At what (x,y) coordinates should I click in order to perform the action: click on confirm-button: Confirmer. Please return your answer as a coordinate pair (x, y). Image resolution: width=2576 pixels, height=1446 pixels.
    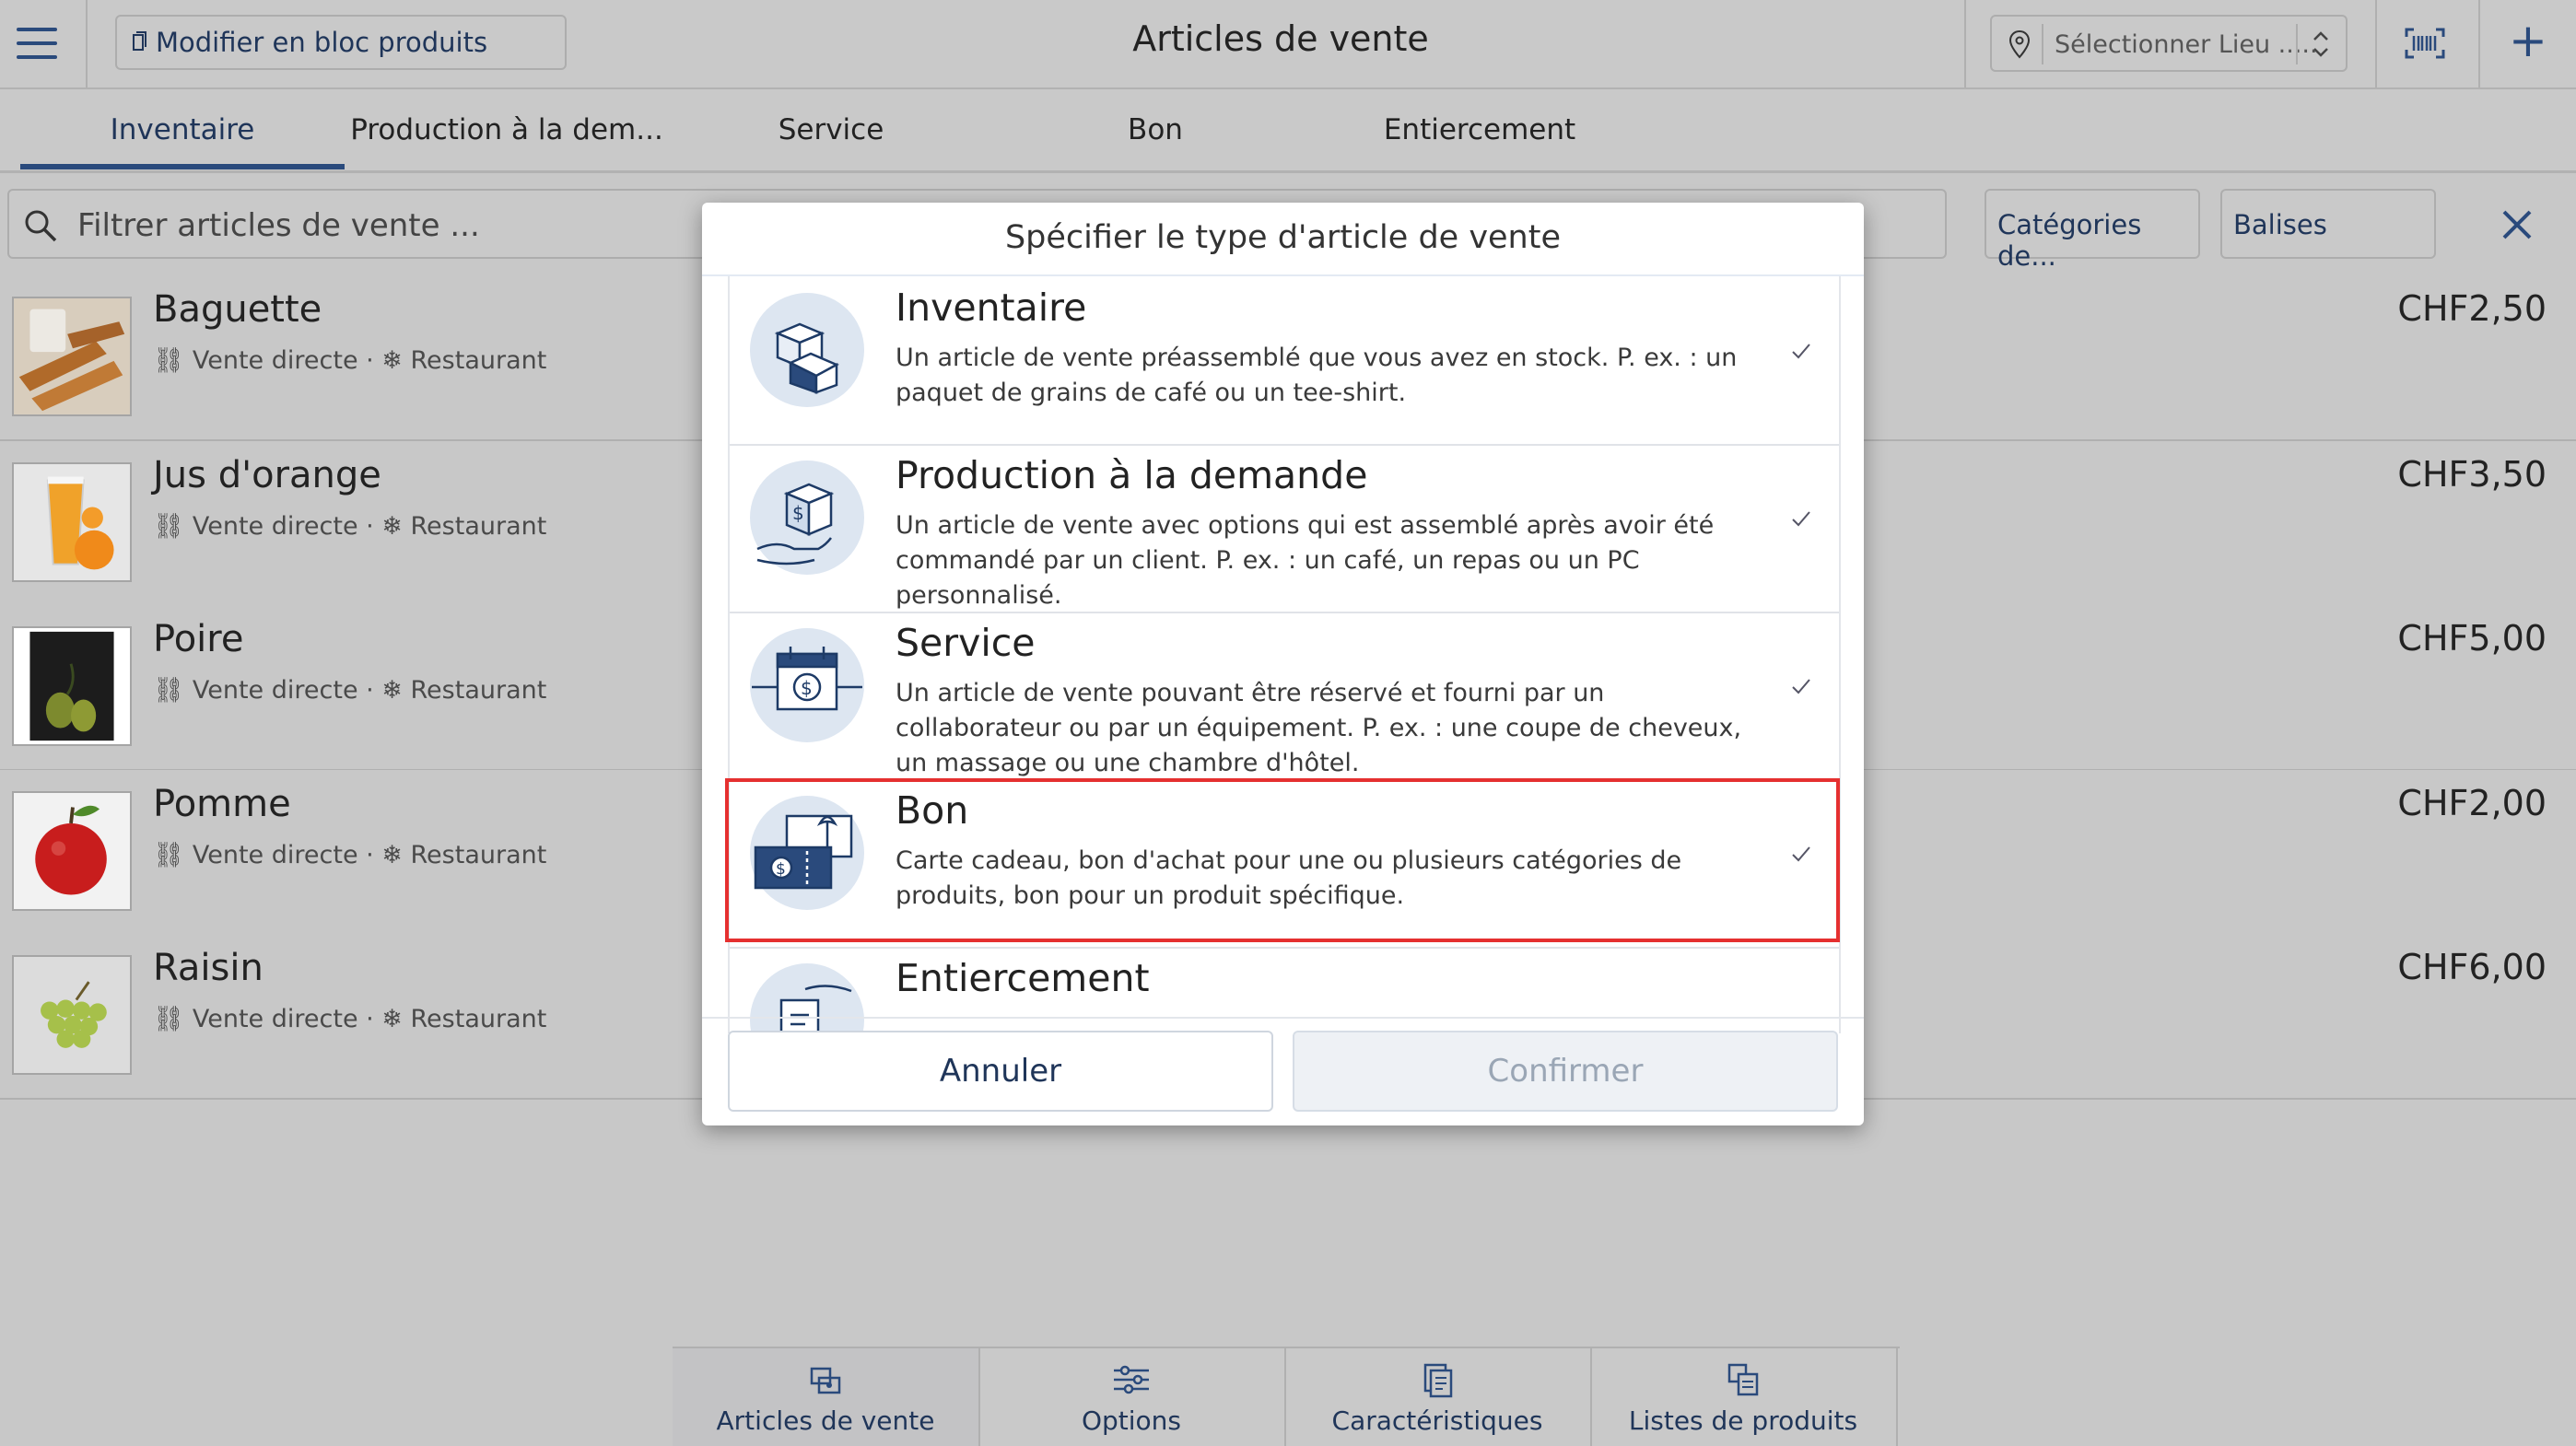
    Looking at the image, I should click on (1565, 1071).